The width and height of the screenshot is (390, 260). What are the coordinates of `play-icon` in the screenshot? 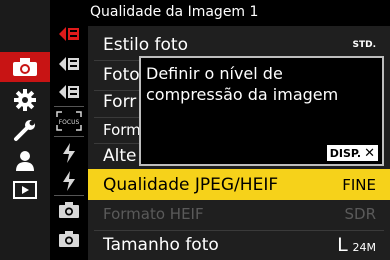 It's located at (25, 190).